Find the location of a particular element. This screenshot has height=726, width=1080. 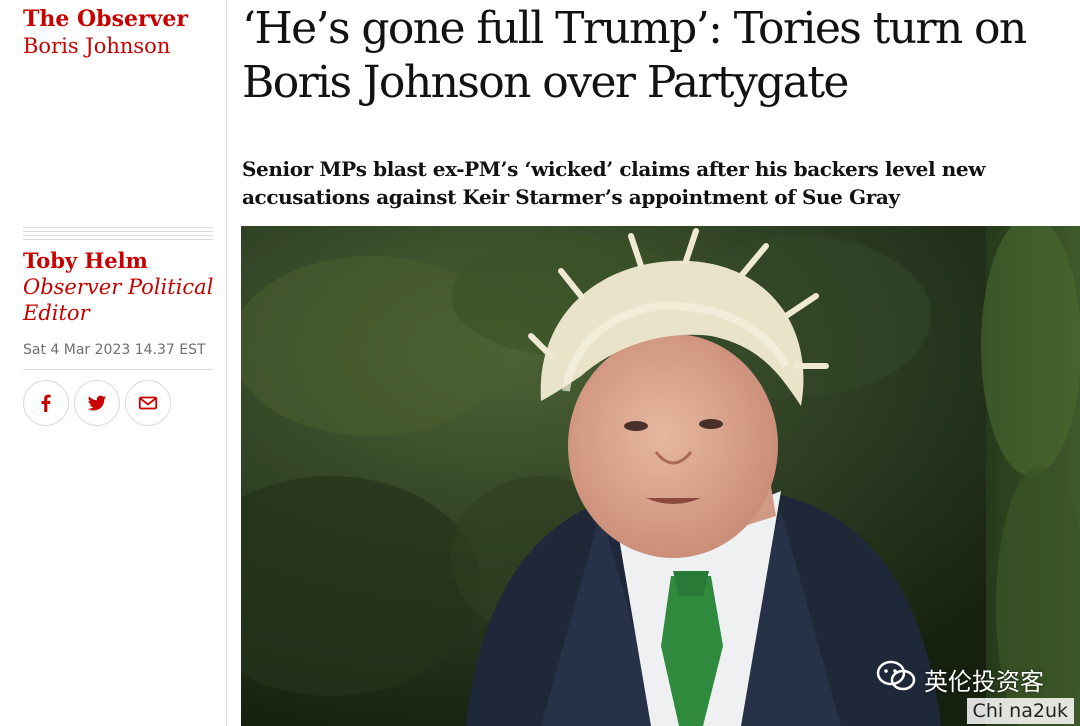

section-label: Boris Johnson is located at coordinates (121, 46).